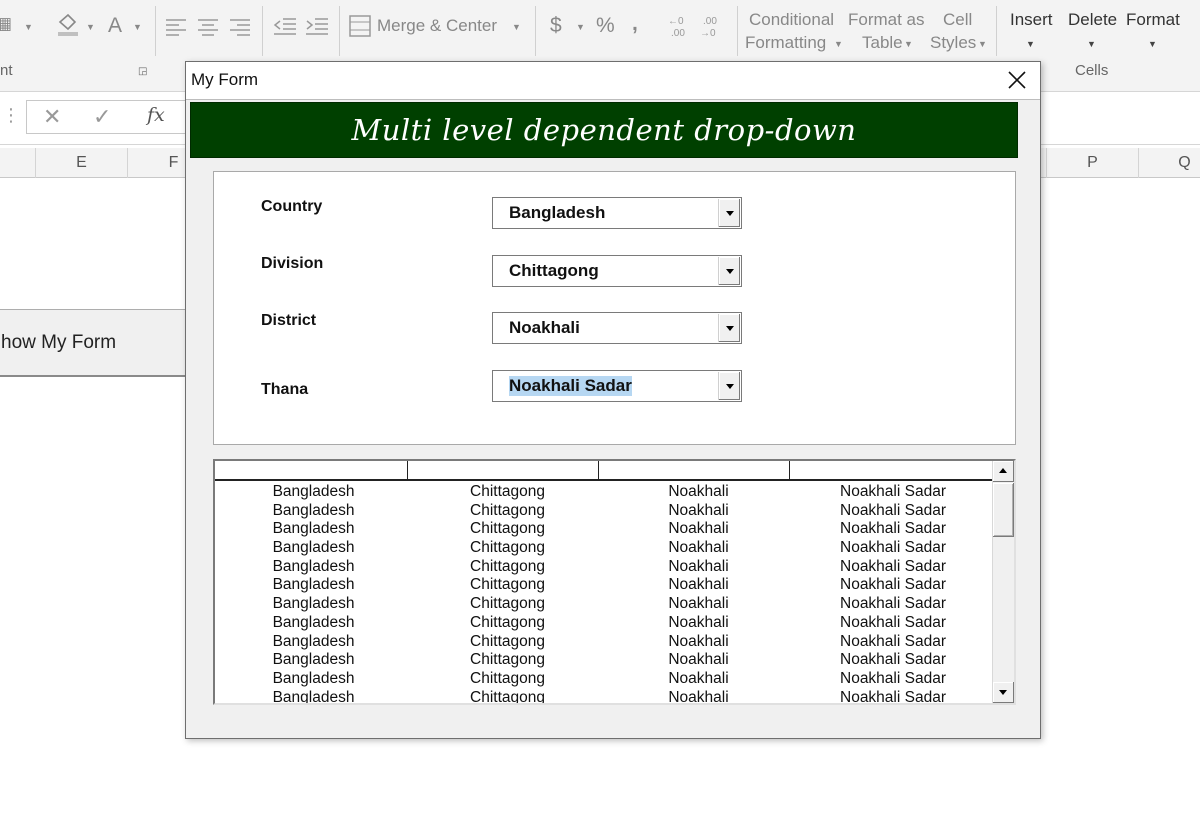  Describe the element at coordinates (605, 26) in the screenshot. I see `percent-button: %` at that location.